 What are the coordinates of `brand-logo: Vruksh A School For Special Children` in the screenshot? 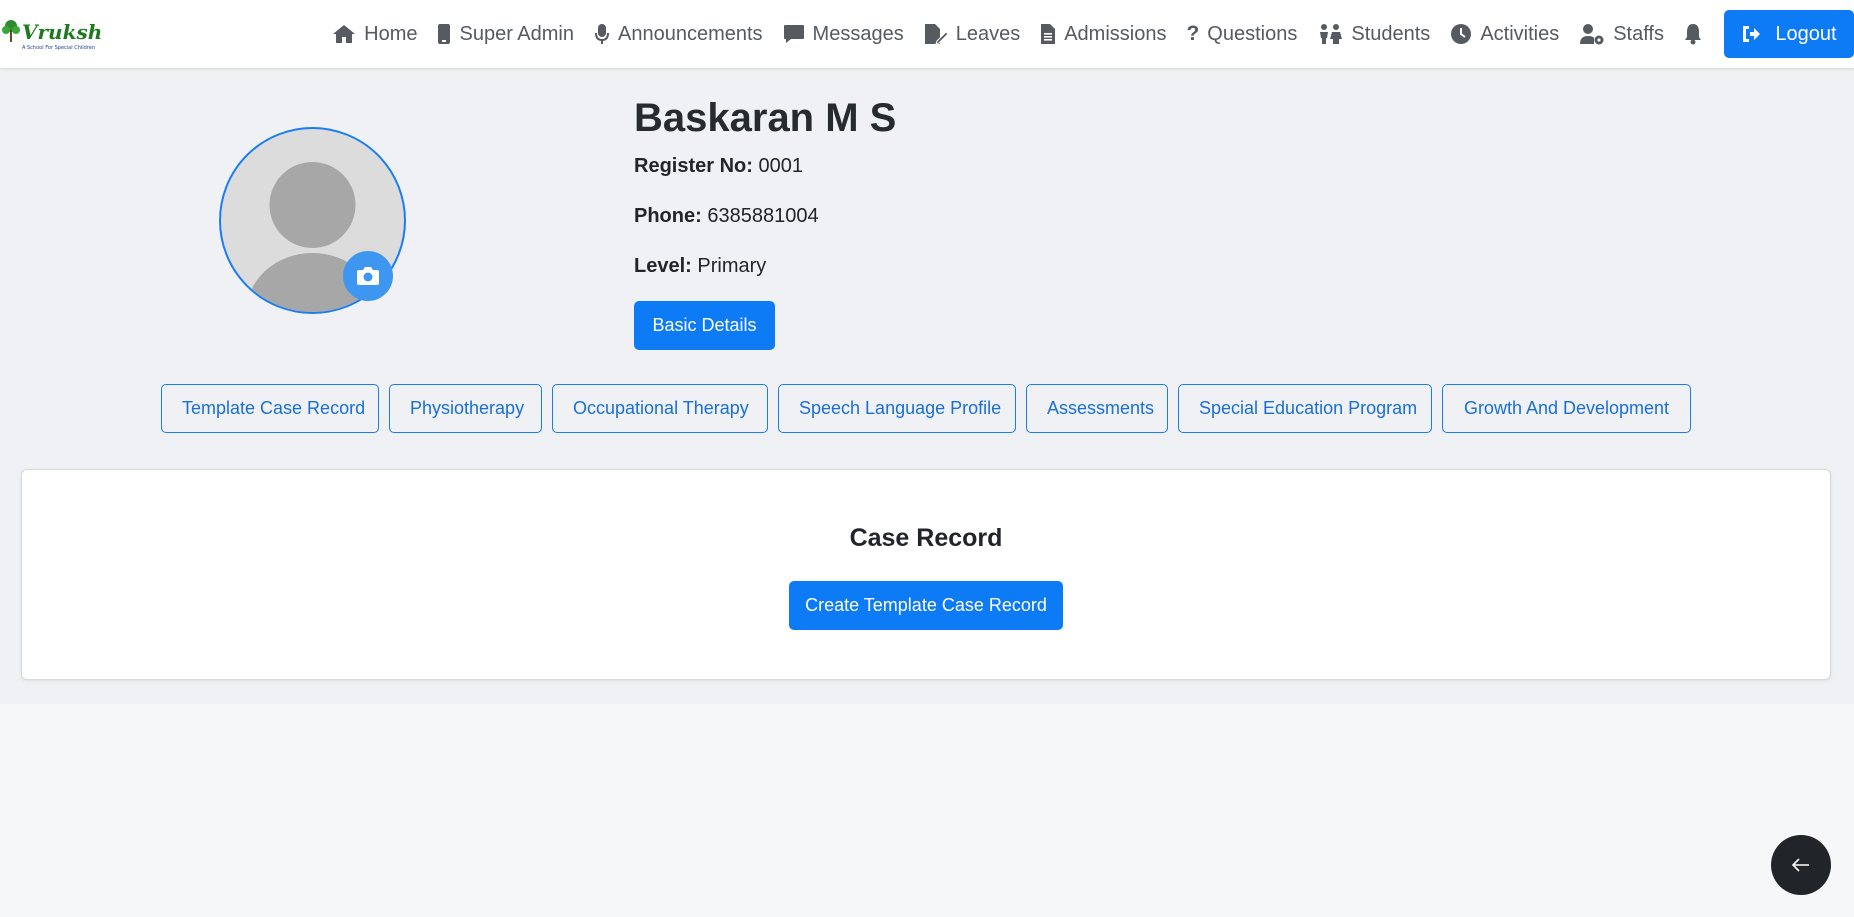 It's located at (59, 34).